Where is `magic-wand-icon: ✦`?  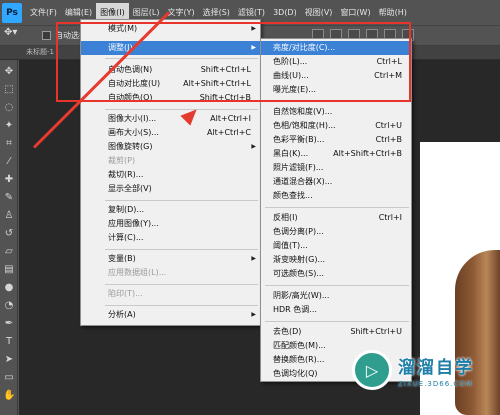 magic-wand-icon: ✦ is located at coordinates (9, 126).